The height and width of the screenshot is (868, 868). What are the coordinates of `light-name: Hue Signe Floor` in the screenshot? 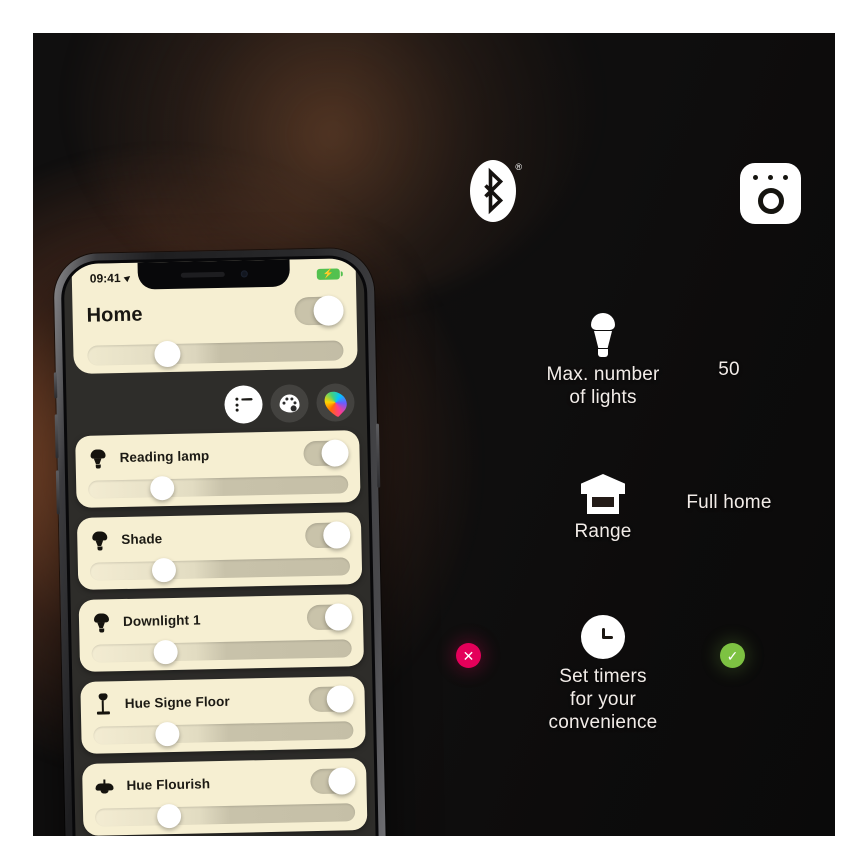 It's located at (177, 702).